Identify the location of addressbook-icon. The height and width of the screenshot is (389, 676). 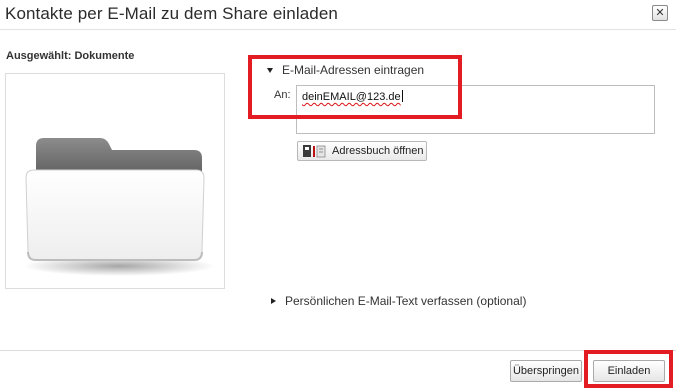
(314, 151).